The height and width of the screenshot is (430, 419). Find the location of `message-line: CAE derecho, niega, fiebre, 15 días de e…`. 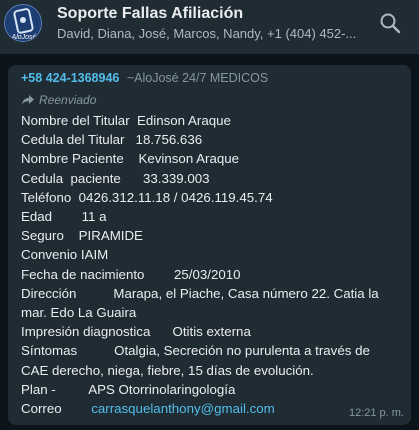

message-line: CAE derecho, niega, fiebre, 15 días de e… is located at coordinates (167, 370).